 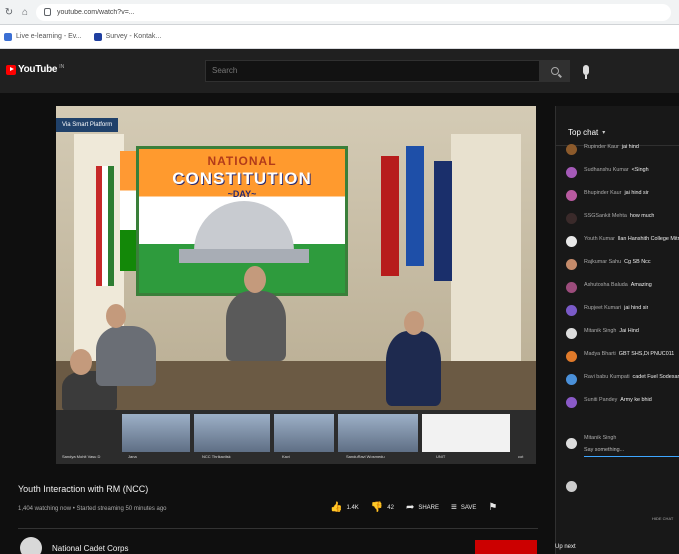 I want to click on chat-author: SSGSankit Mehta, so click(x=605, y=216).